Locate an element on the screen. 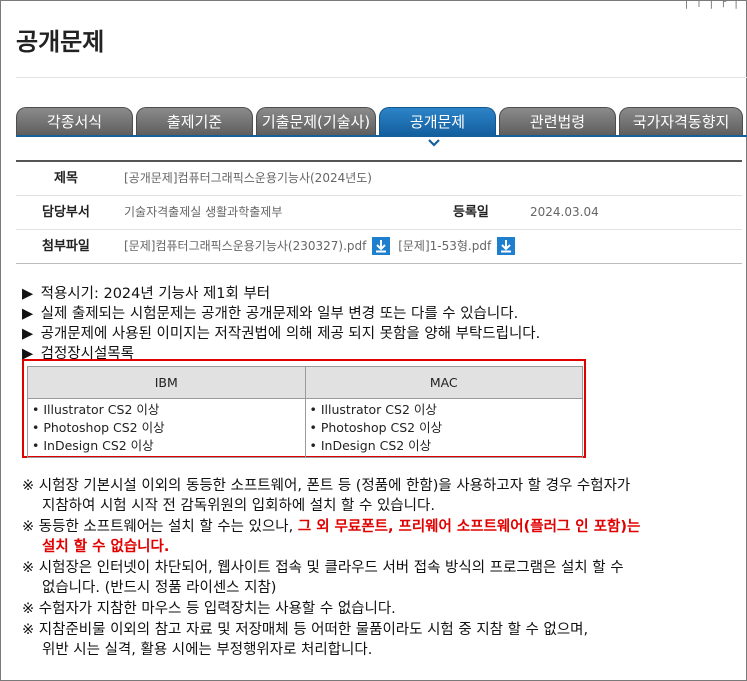  dept-label: 담당부서 is located at coordinates (66, 212).